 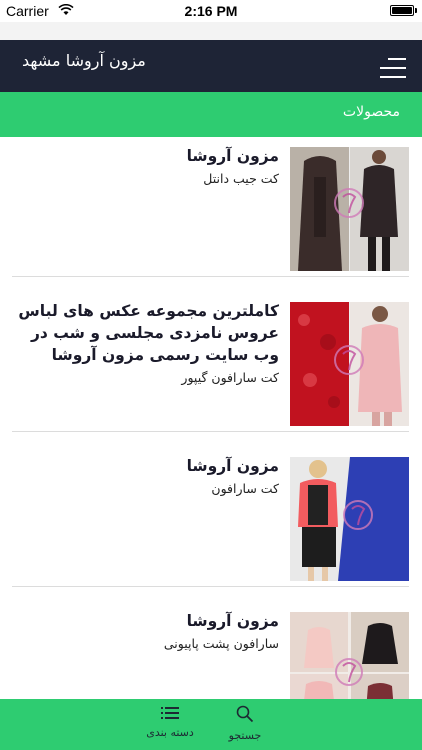 I want to click on product-text: مزون آروشا سارافون پشت پاپیونی, so click(x=145, y=632).